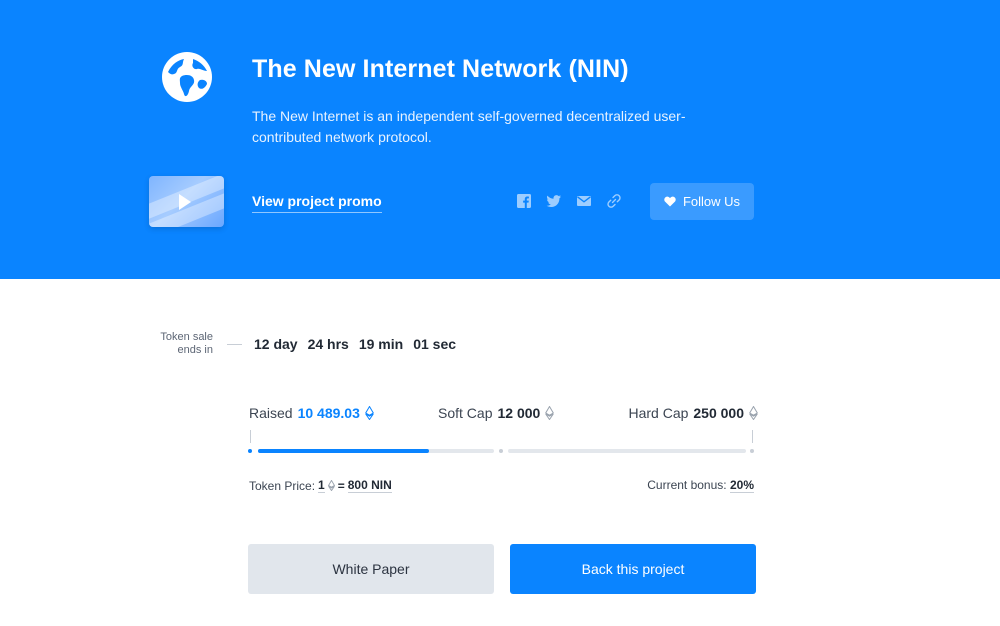 The image size is (1000, 626). I want to click on mail-icon, so click(584, 201).